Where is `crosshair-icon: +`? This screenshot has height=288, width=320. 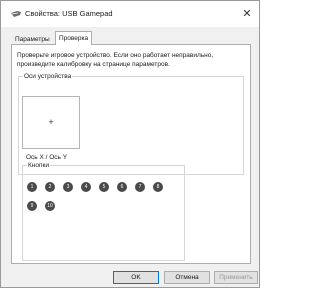 crosshair-icon: + is located at coordinates (51, 122).